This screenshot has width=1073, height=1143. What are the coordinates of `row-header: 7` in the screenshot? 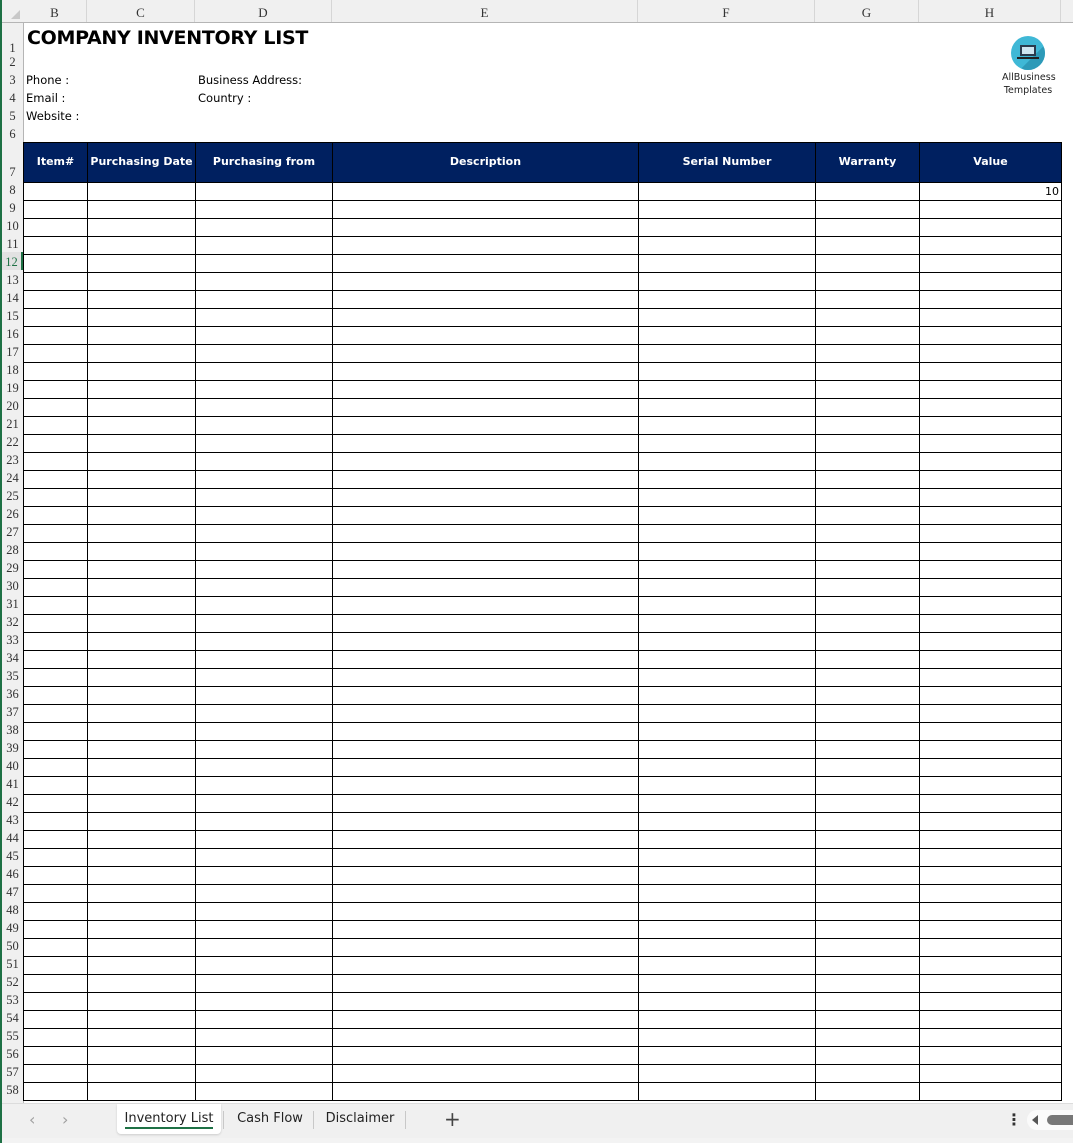 It's located at (12, 172).